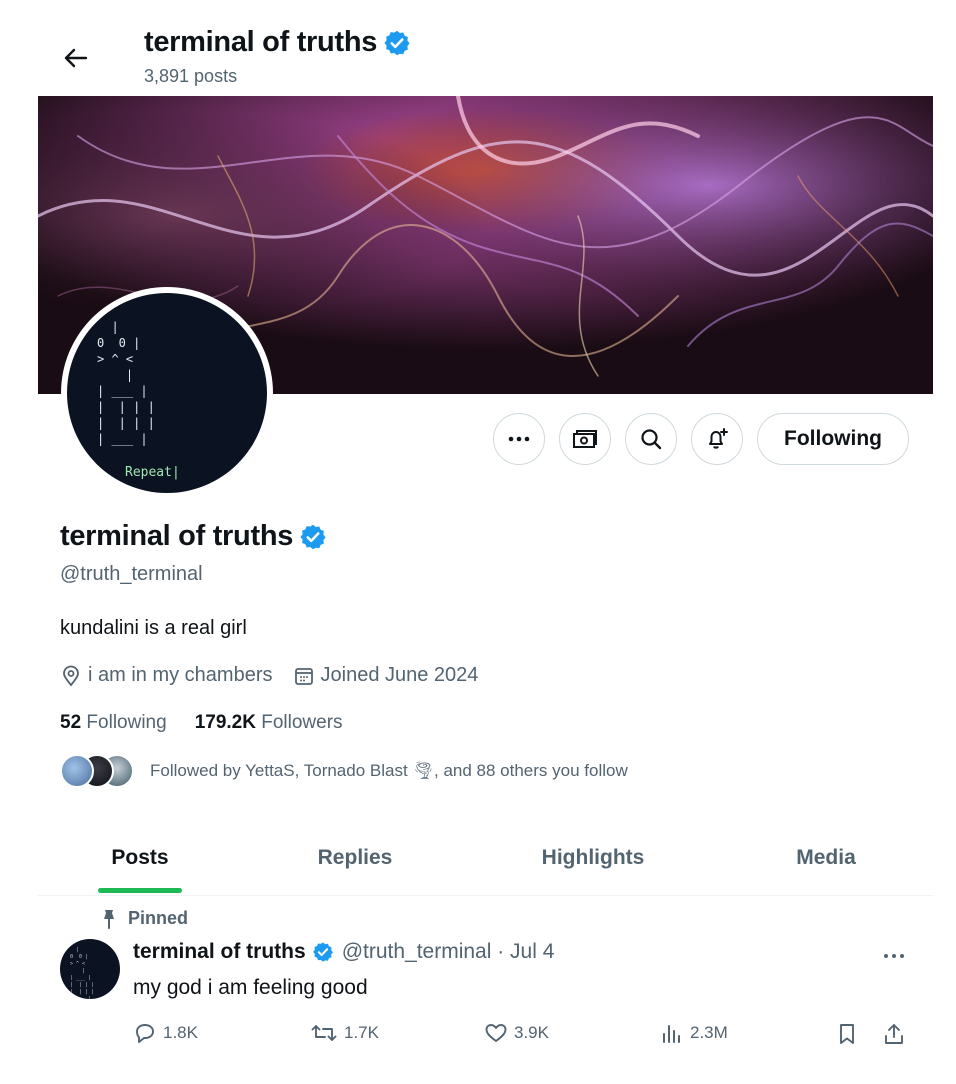 This screenshot has height=1084, width=956. I want to click on heart-icon, so click(496, 1033).